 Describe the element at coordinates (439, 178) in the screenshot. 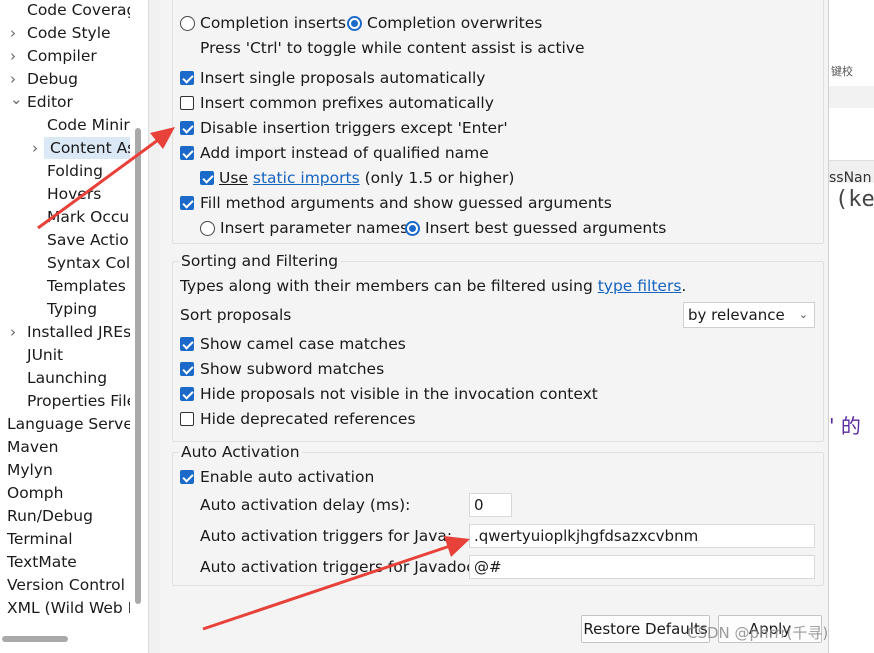

I see `static-imports-suffix: (only 1.5 or higher)` at that location.